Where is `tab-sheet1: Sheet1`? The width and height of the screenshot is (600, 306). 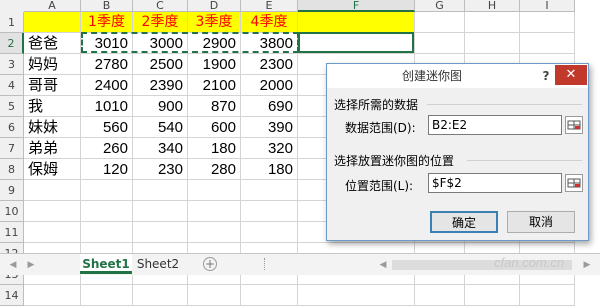
tab-sheet1: Sheet1 is located at coordinates (106, 264).